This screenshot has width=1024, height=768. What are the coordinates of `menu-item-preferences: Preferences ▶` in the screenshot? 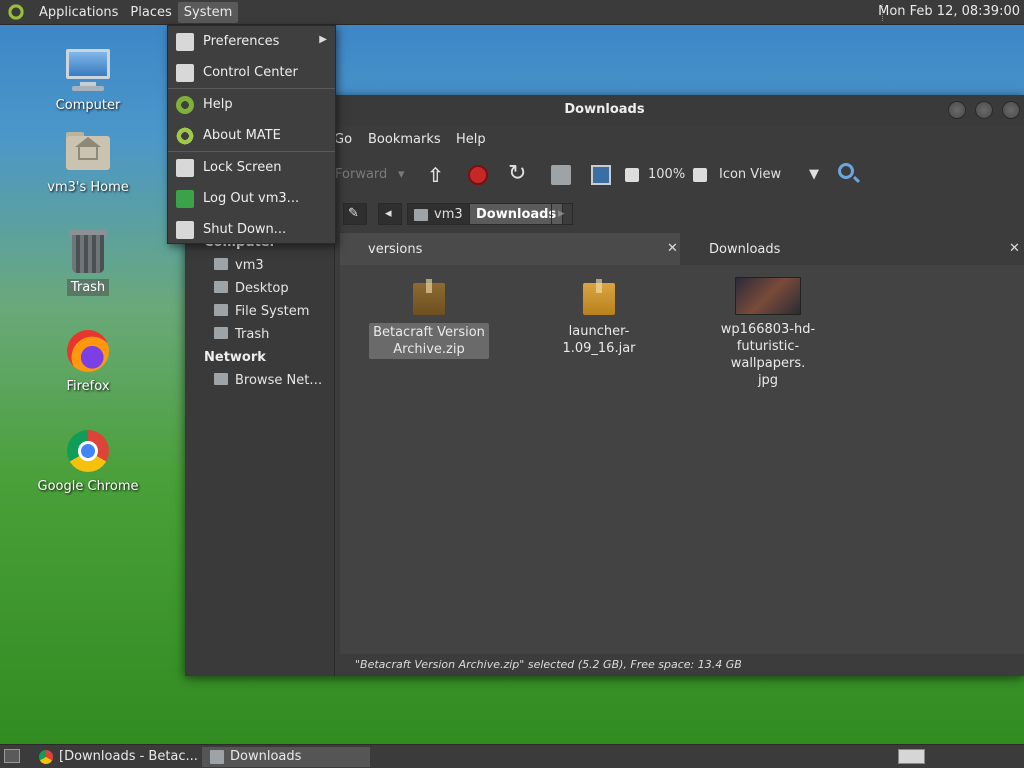 It's located at (251, 42).